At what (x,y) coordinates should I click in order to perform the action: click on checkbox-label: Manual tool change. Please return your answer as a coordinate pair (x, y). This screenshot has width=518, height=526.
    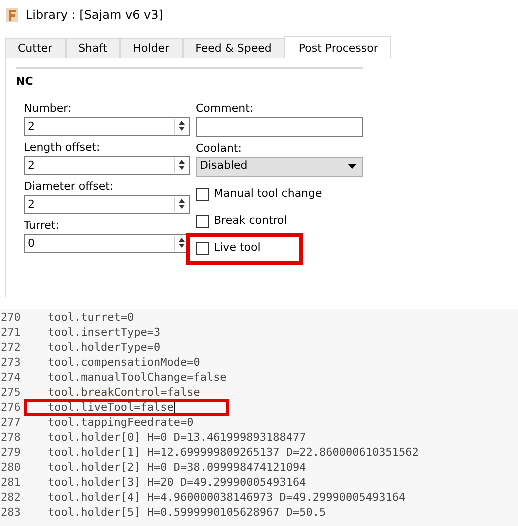
    Looking at the image, I should click on (268, 194).